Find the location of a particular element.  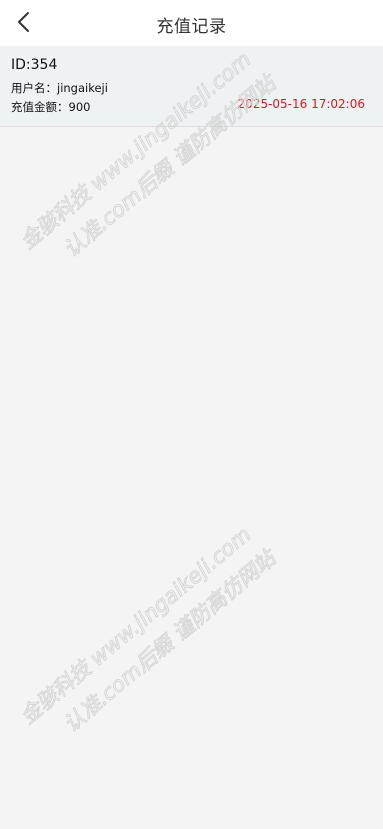

amount-label: 充值金额： is located at coordinates (40, 107).